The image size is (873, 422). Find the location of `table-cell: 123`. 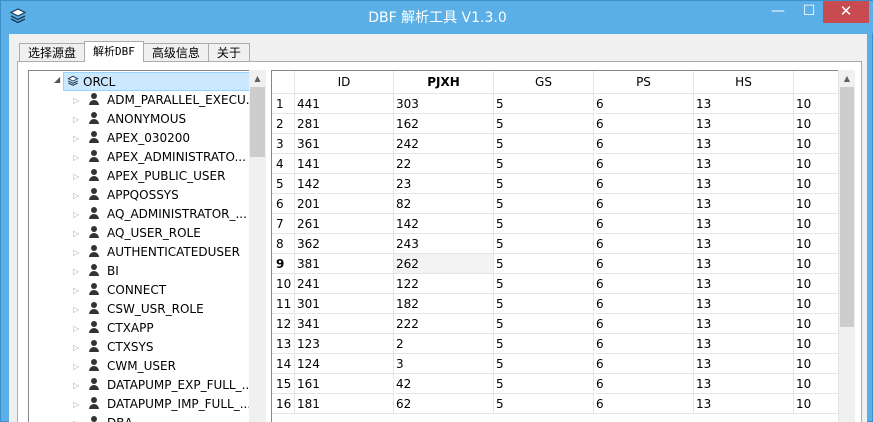

table-cell: 123 is located at coordinates (344, 344).